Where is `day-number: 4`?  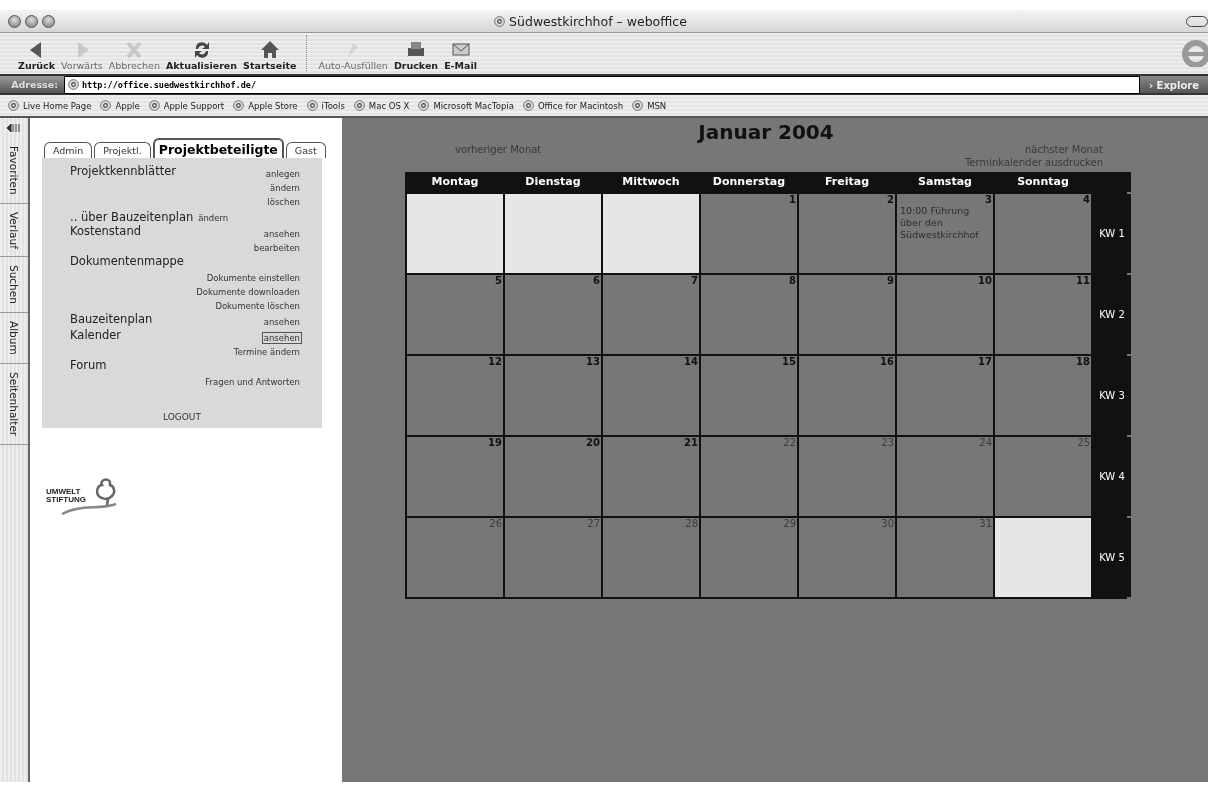
day-number: 4 is located at coordinates (1087, 199).